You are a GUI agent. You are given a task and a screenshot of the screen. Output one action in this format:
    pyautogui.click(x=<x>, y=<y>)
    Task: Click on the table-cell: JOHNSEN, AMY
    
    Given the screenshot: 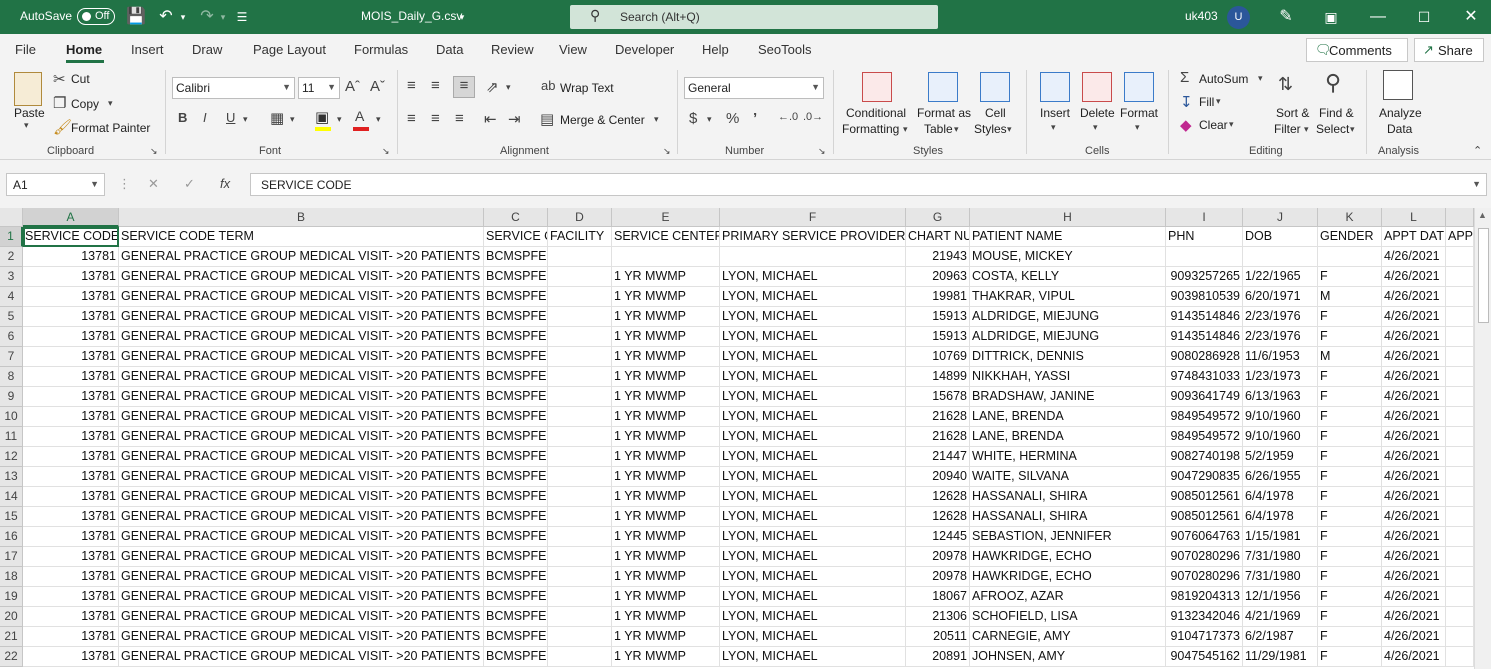 What is the action you would take?
    pyautogui.click(x=1068, y=657)
    